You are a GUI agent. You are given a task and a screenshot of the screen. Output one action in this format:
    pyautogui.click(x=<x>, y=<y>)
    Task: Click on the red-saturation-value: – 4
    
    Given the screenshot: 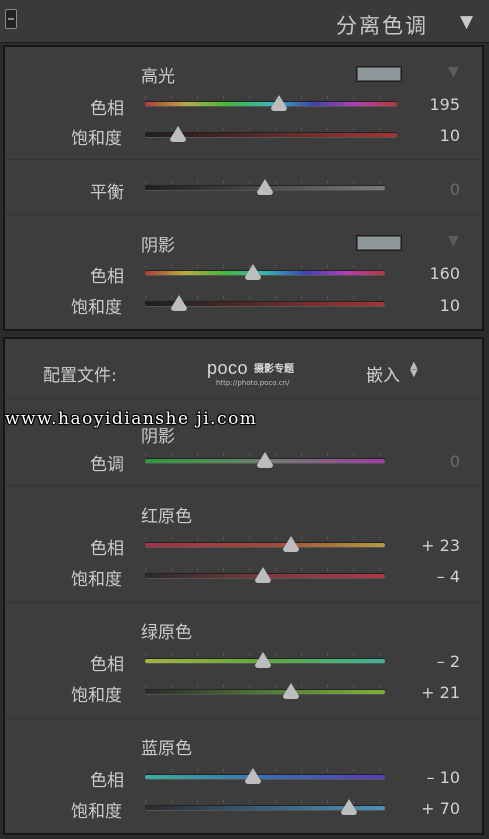 What is the action you would take?
    pyautogui.click(x=425, y=576)
    